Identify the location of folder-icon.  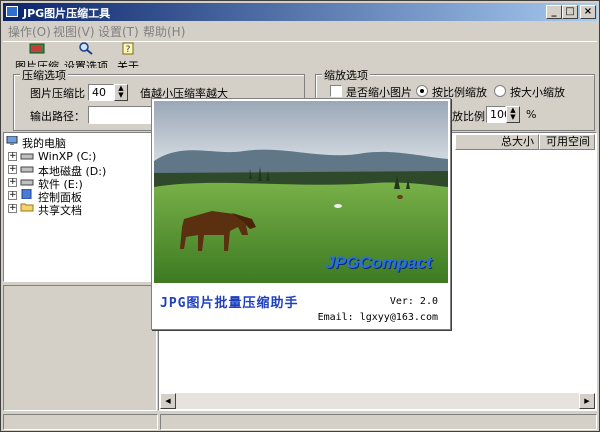
(27, 207).